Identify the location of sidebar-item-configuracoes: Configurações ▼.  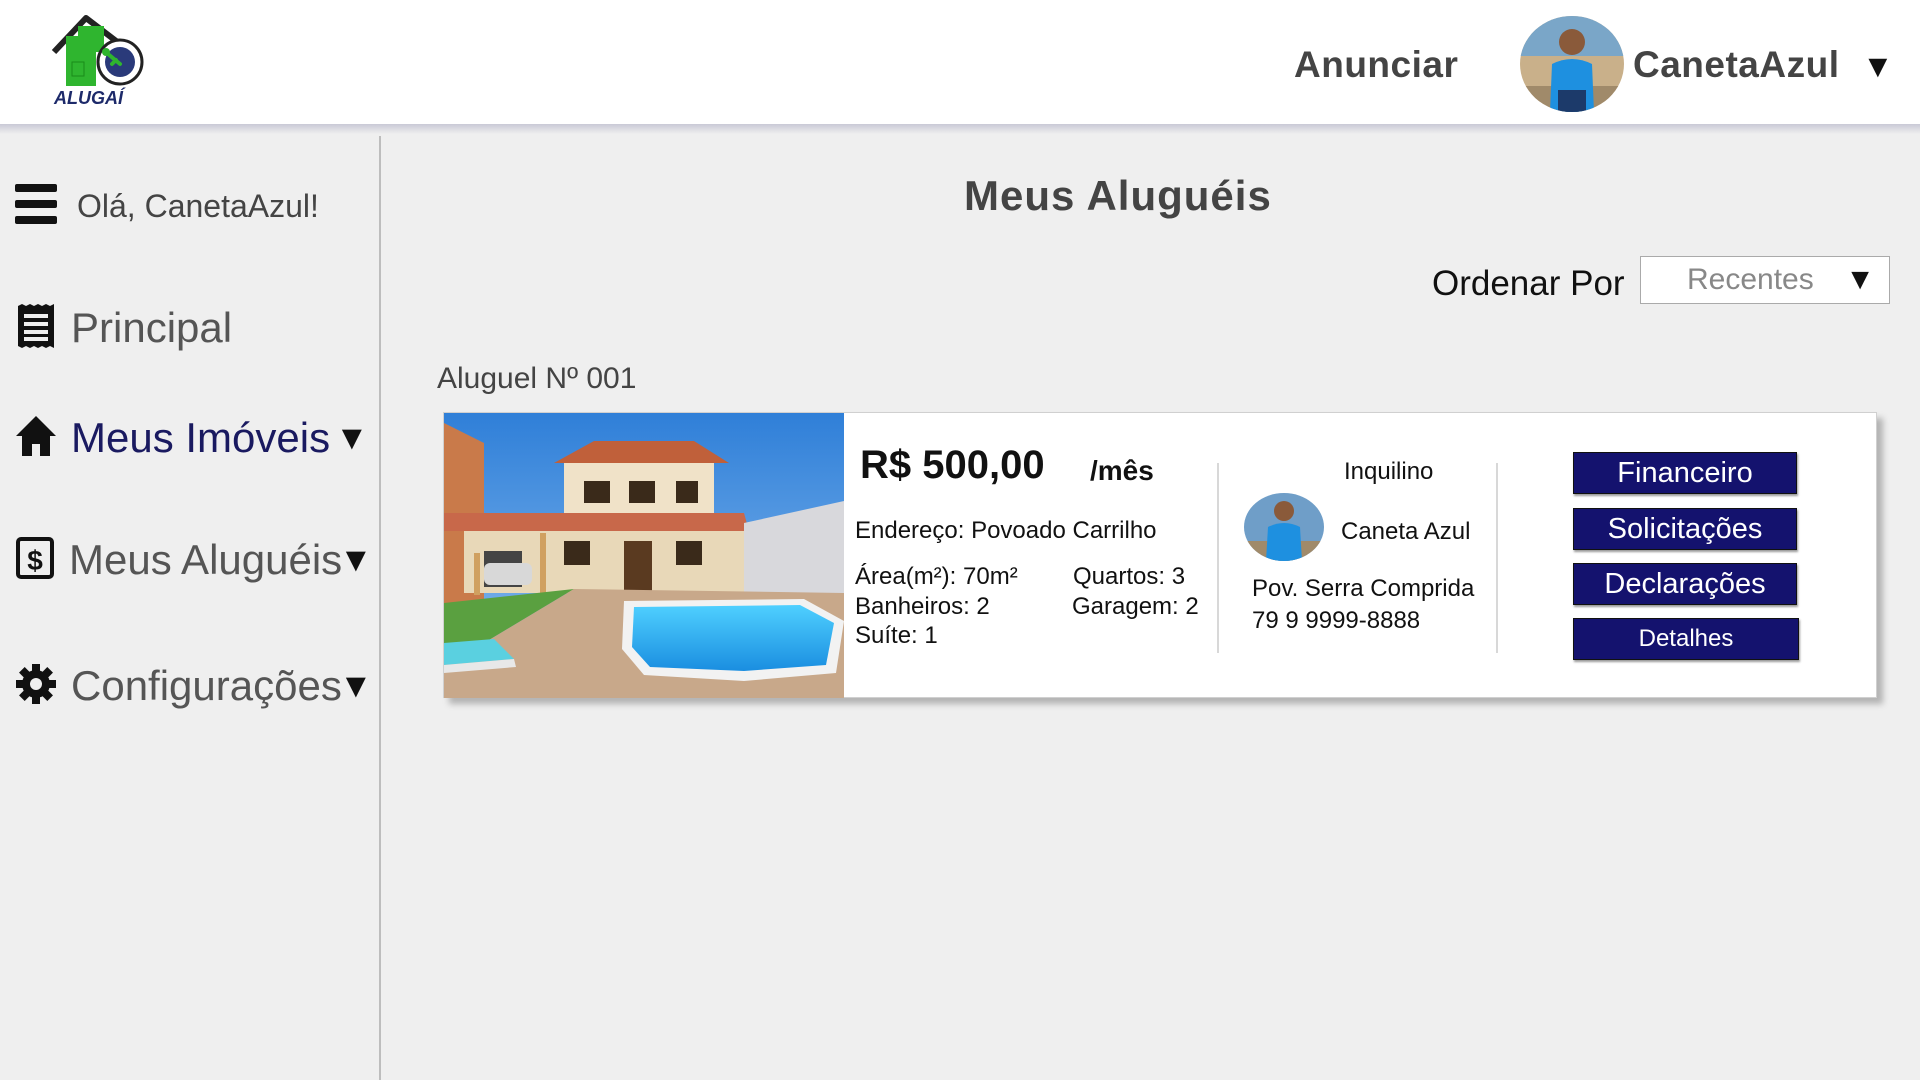
(194, 686).